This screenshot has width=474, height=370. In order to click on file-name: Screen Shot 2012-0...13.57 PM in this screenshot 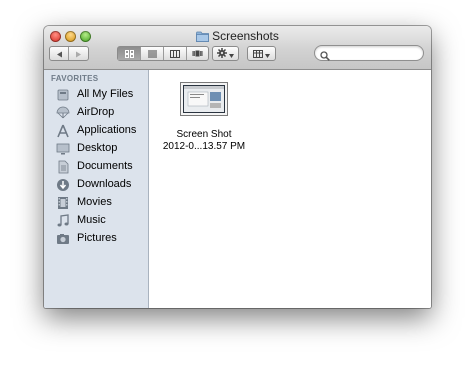, I will do `click(204, 141)`.